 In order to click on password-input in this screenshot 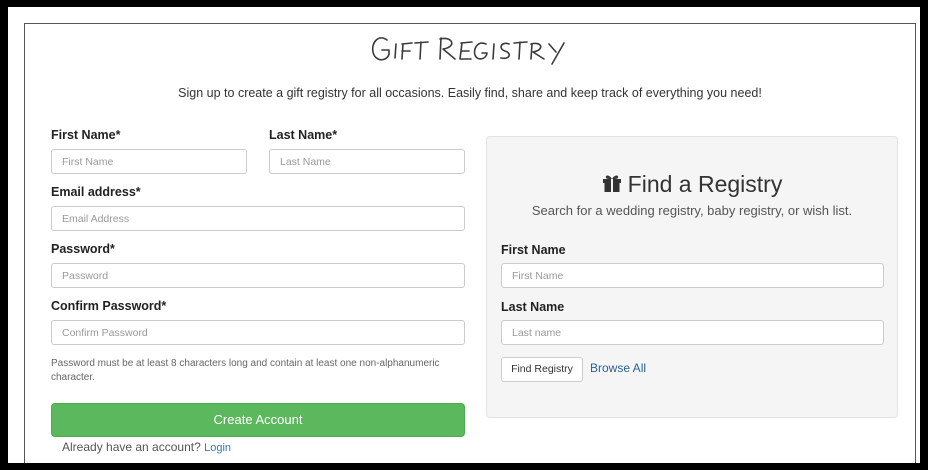, I will do `click(258, 275)`.